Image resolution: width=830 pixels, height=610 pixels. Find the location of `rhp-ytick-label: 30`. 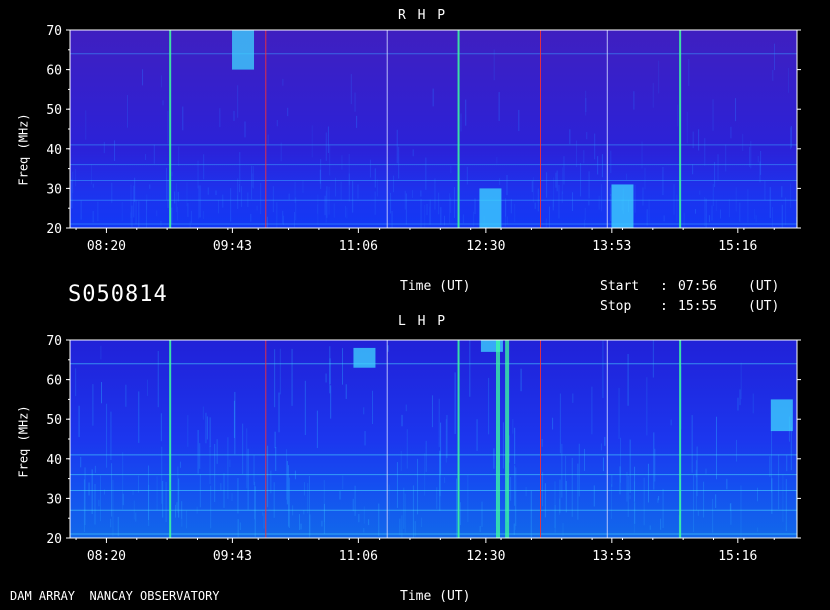

rhp-ytick-label: 30 is located at coordinates (54, 189).